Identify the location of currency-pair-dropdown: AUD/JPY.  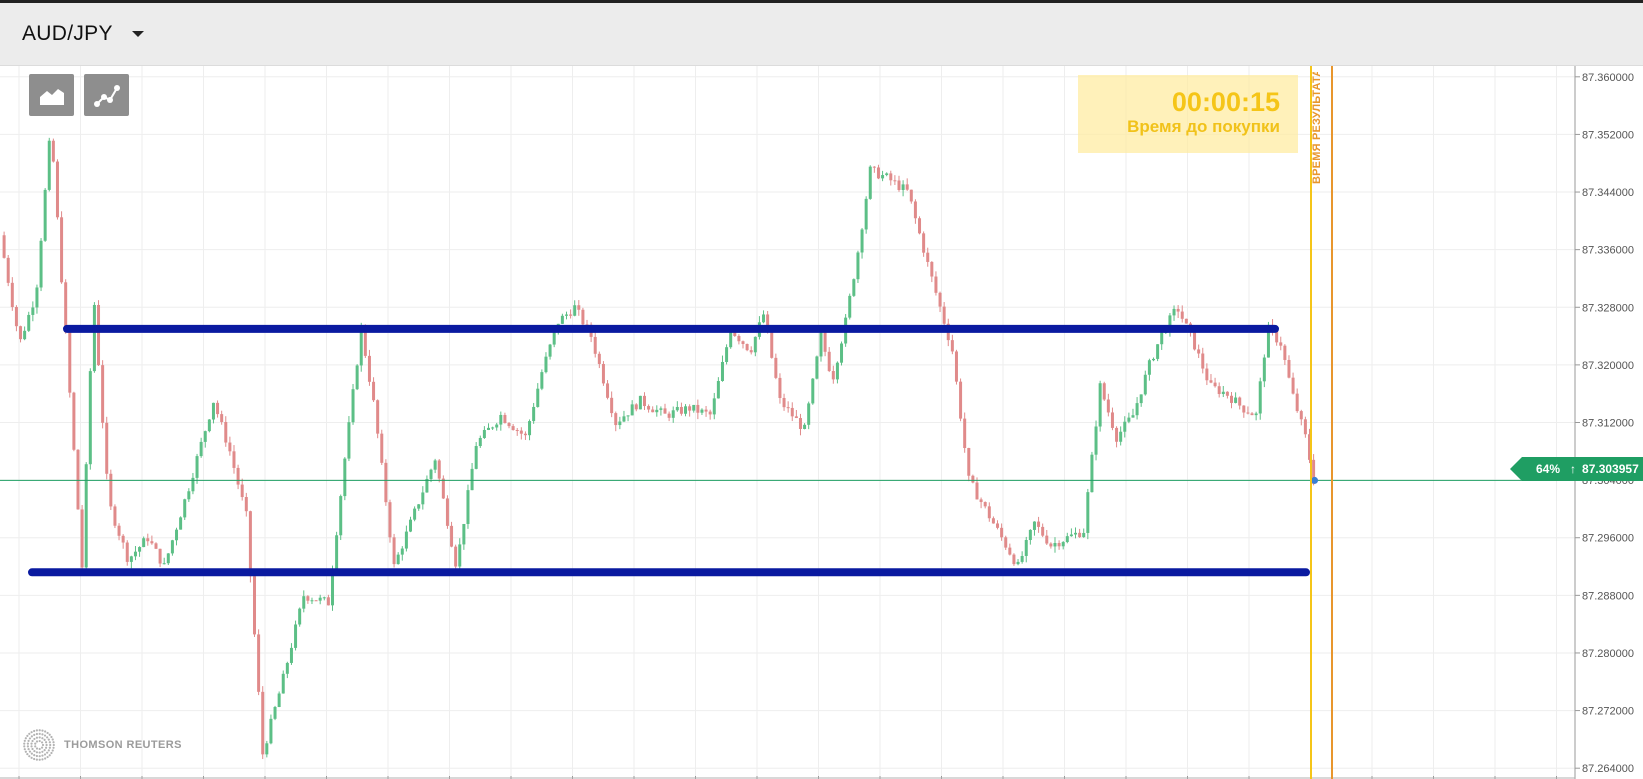
(83, 34).